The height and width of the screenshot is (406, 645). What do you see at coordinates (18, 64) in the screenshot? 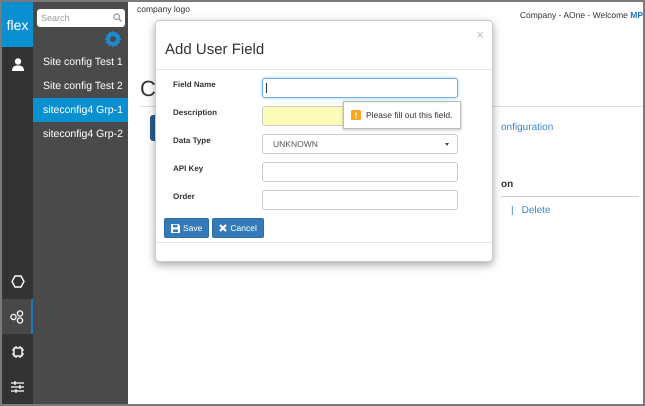
I see `user-icon` at bounding box center [18, 64].